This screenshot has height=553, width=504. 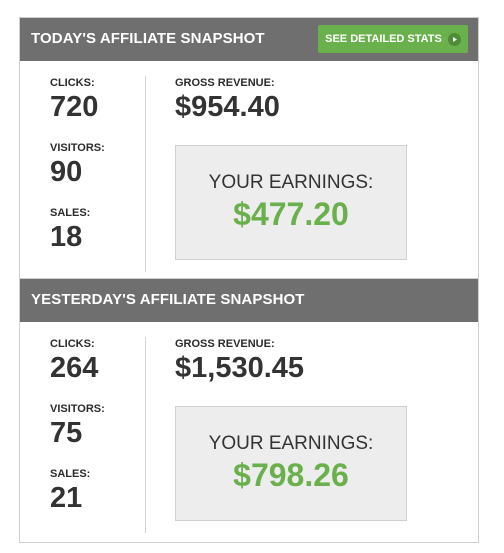 I want to click on today-column-divider, so click(x=145, y=174).